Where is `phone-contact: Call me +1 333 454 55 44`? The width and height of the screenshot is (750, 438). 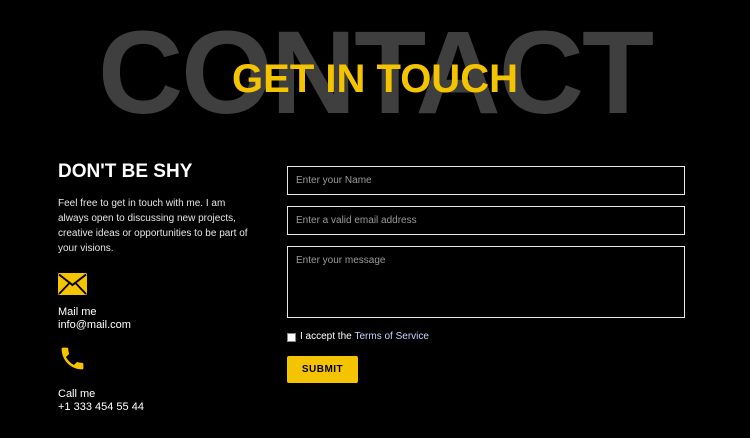
phone-contact: Call me +1 333 454 55 44 is located at coordinates (101, 379).